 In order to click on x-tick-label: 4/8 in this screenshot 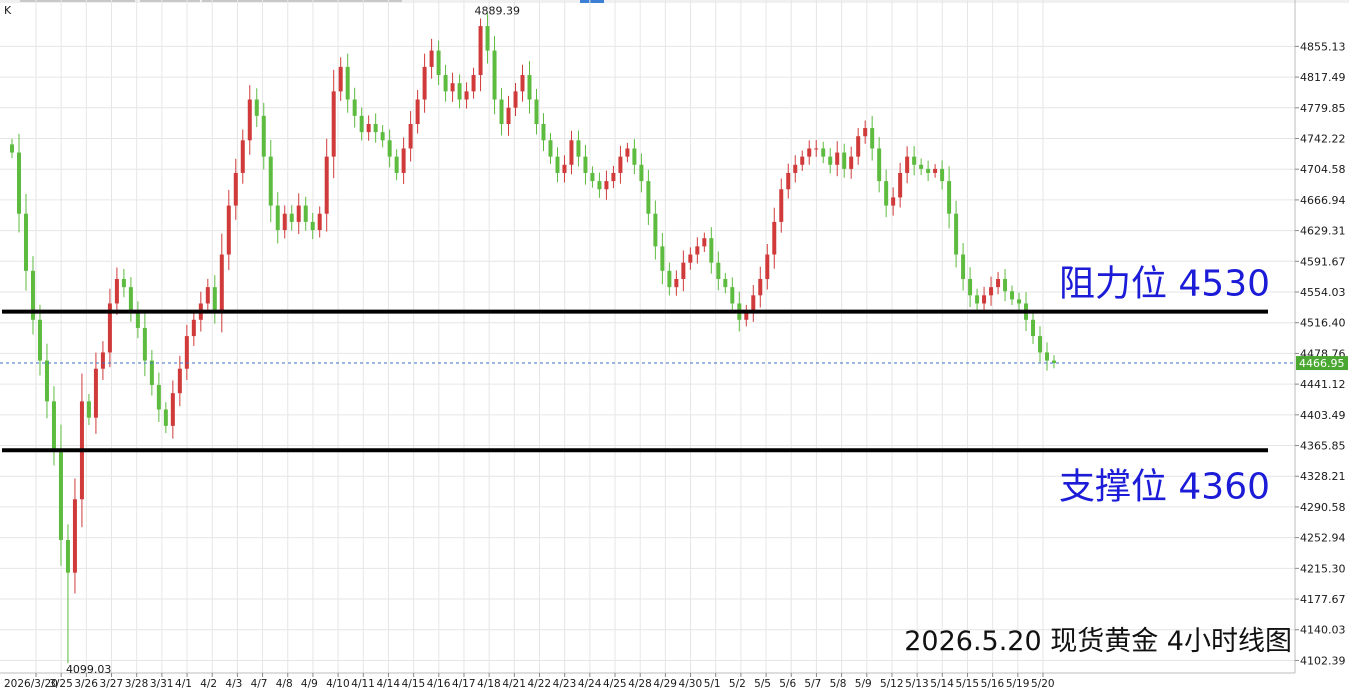, I will do `click(284, 683)`.